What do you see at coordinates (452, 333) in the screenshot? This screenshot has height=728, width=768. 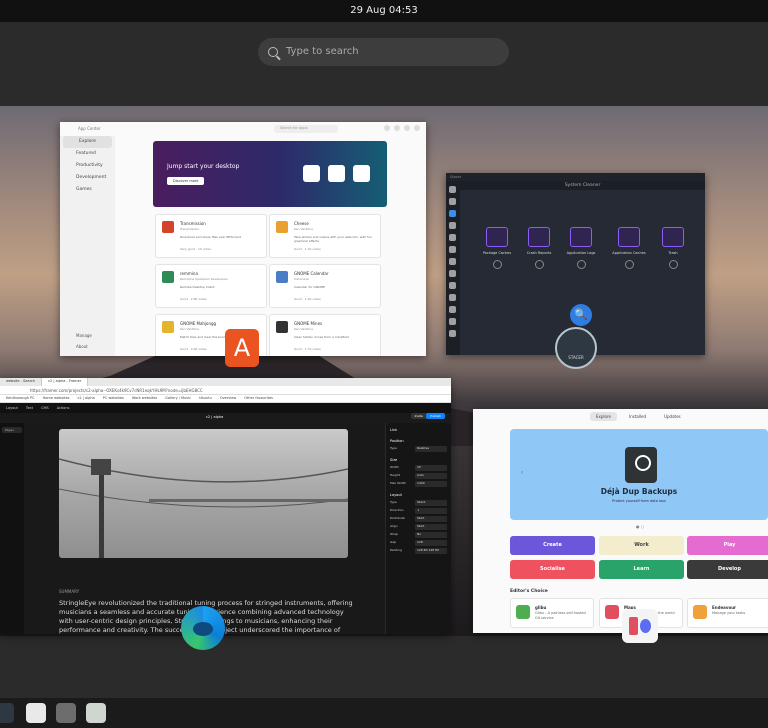 I see `feedback-icon` at bounding box center [452, 333].